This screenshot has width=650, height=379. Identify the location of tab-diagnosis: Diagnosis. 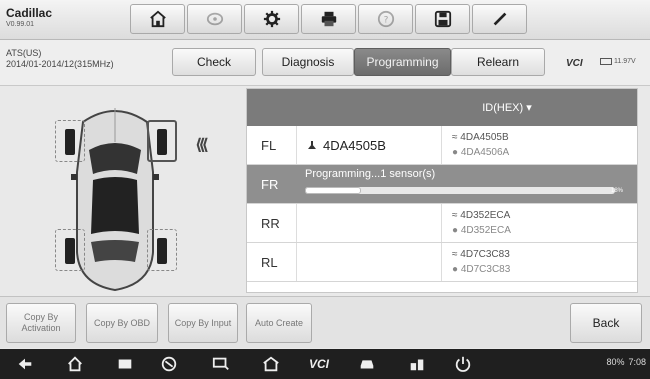
(308, 62).